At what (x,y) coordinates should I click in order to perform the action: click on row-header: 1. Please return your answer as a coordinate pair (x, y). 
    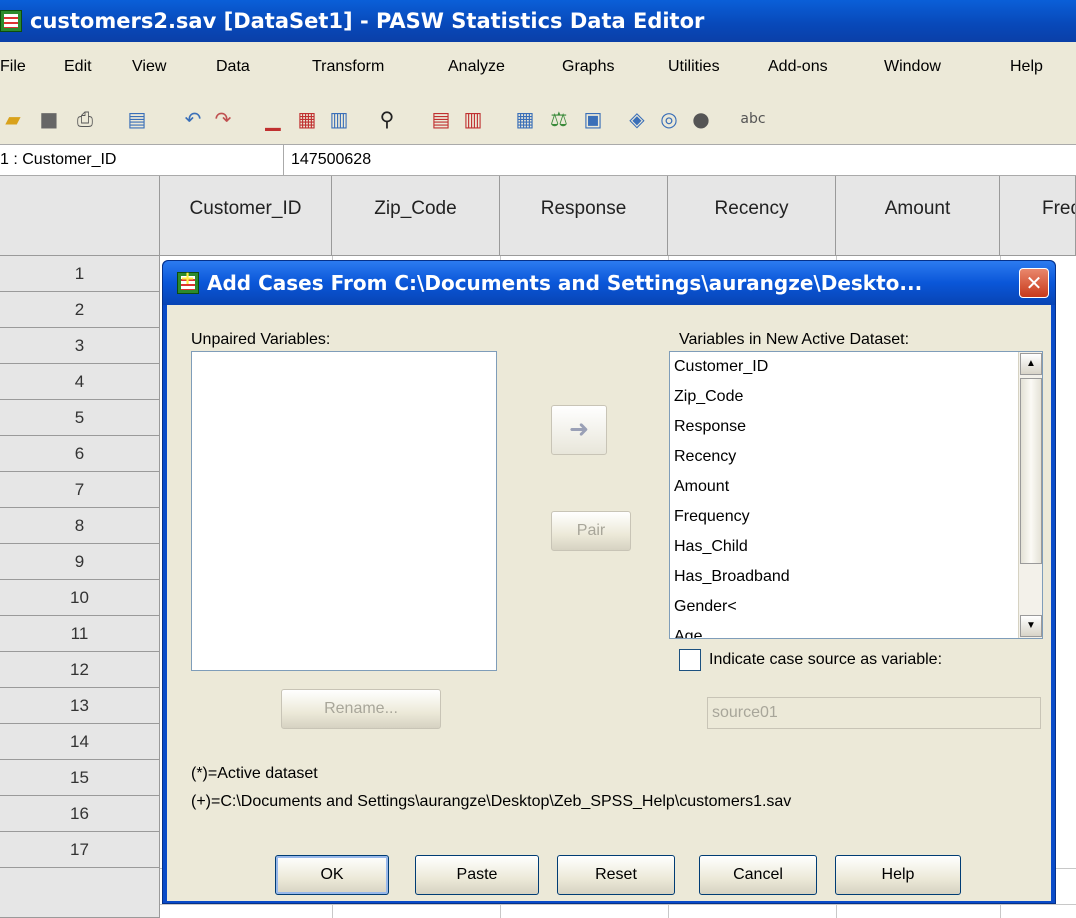
    Looking at the image, I should click on (80, 274).